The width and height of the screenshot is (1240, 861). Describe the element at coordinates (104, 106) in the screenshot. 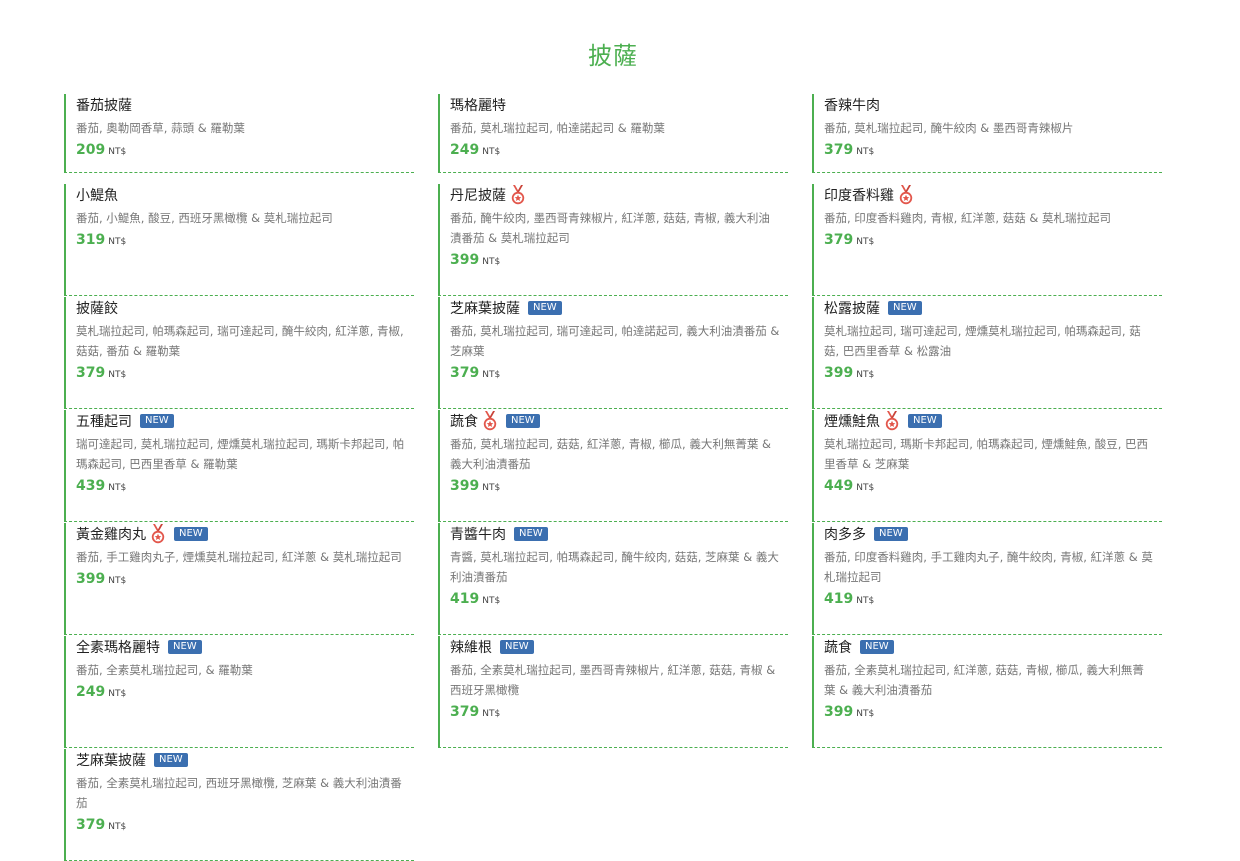

I see `item-name: 番茄披薩` at that location.